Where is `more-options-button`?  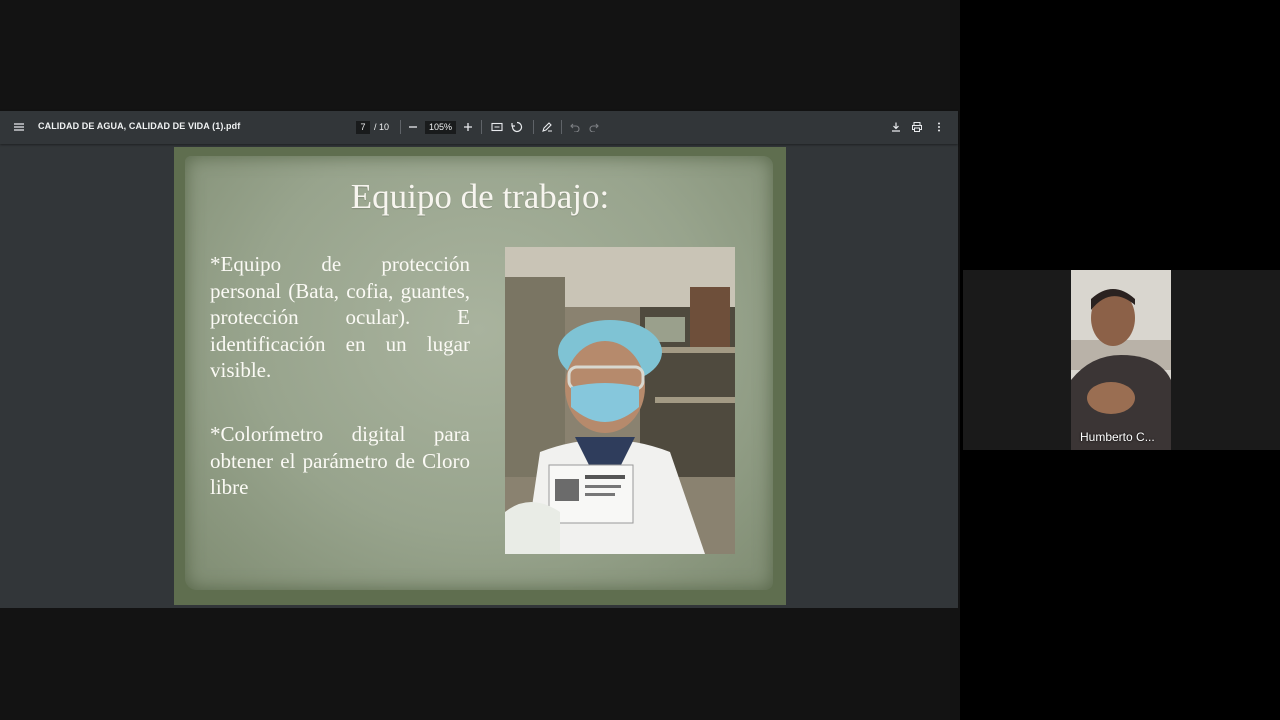
more-options-button is located at coordinates (939, 127).